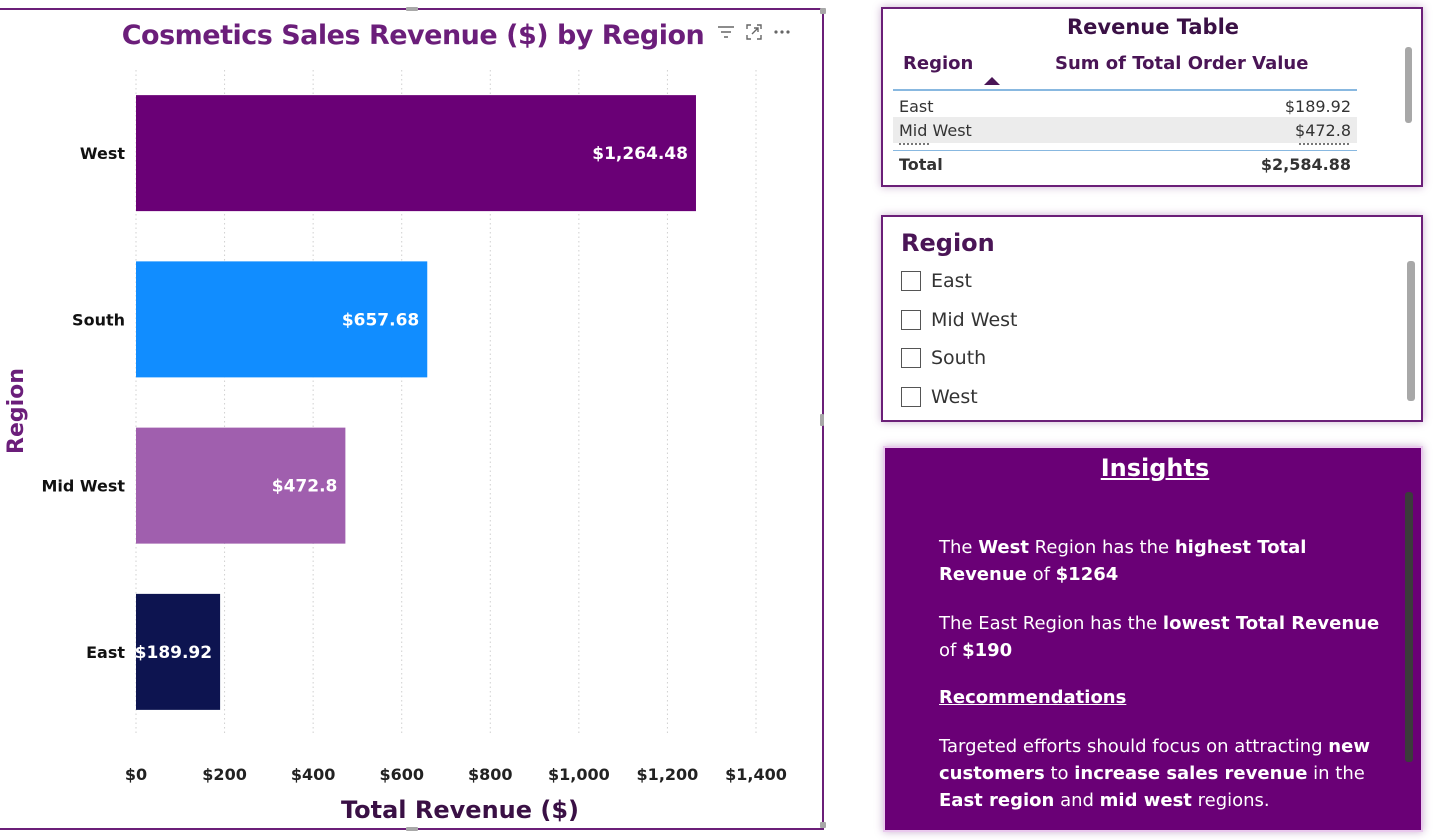  I want to click on slicer-scrollbar, so click(1411, 331).